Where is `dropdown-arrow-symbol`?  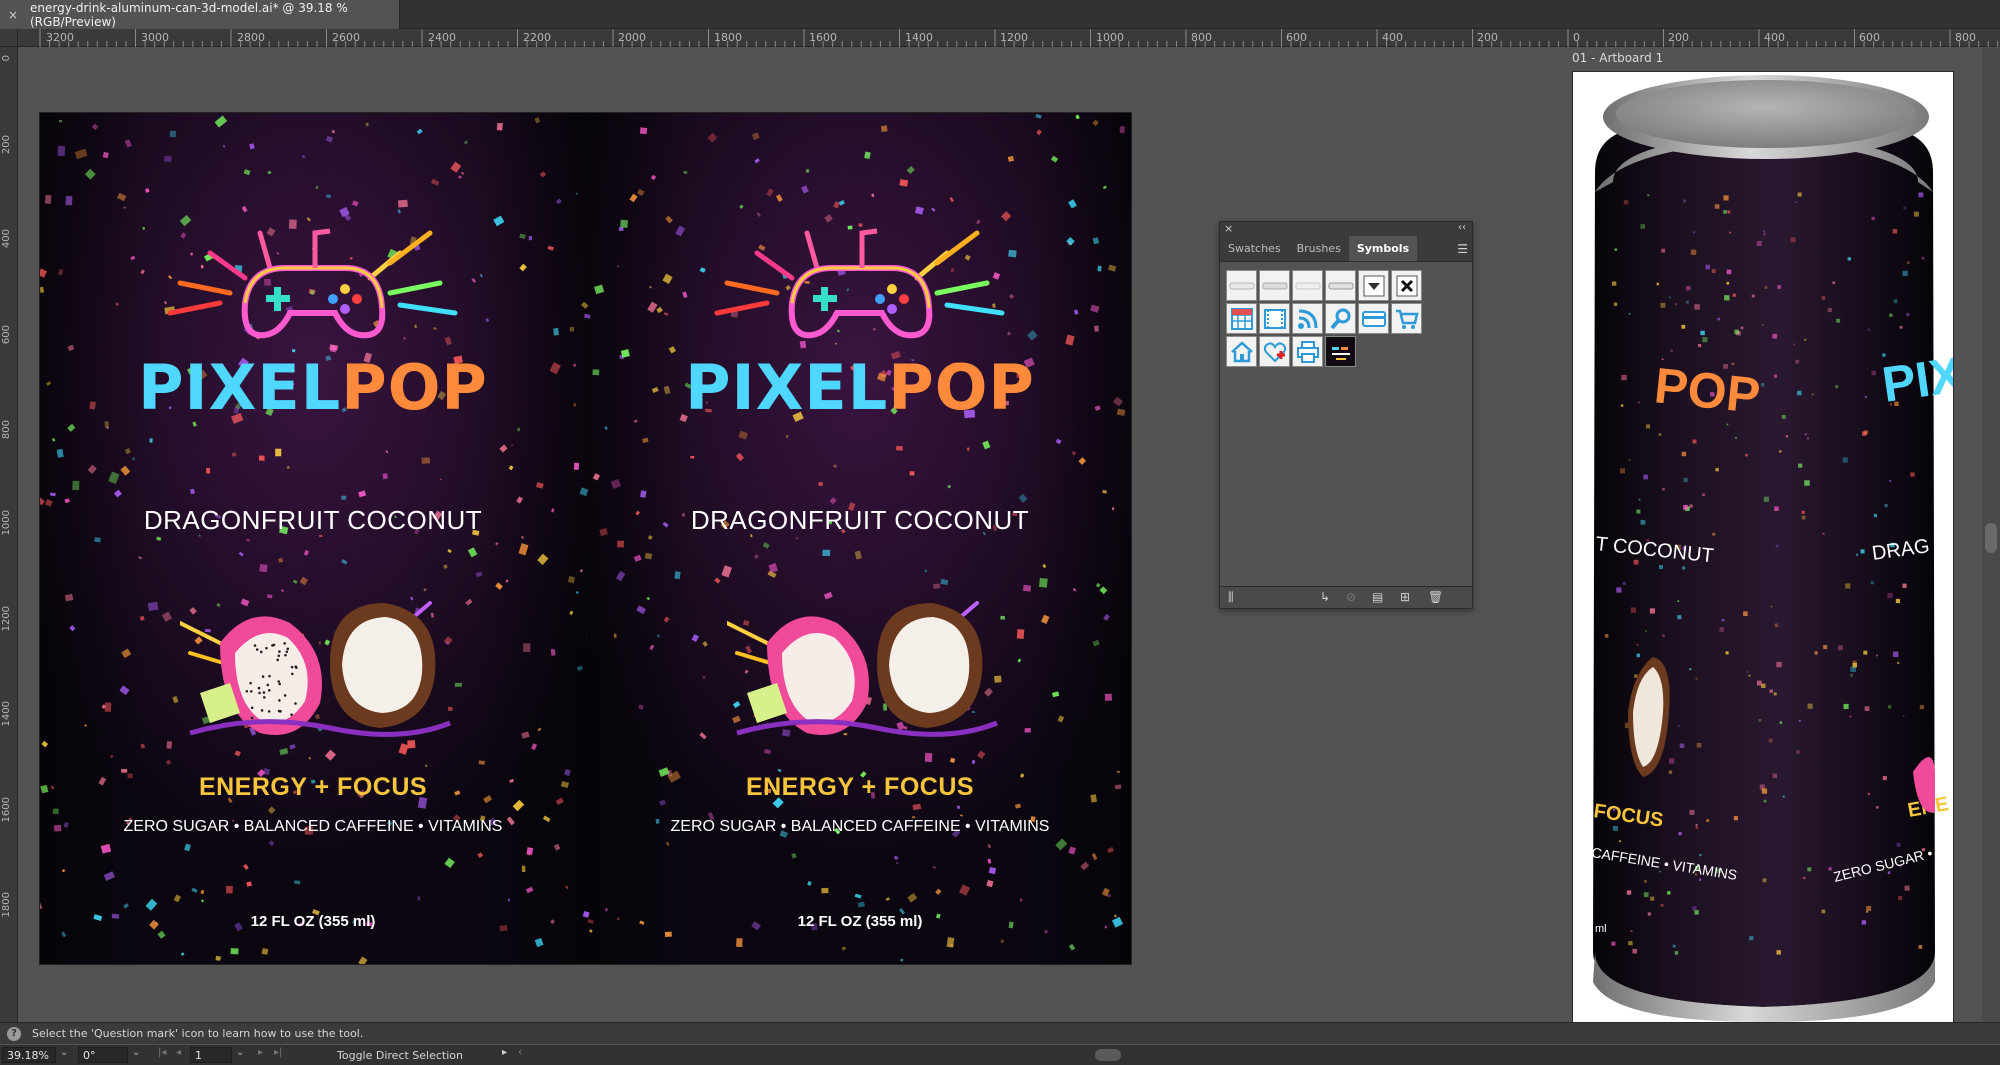 dropdown-arrow-symbol is located at coordinates (1373, 285).